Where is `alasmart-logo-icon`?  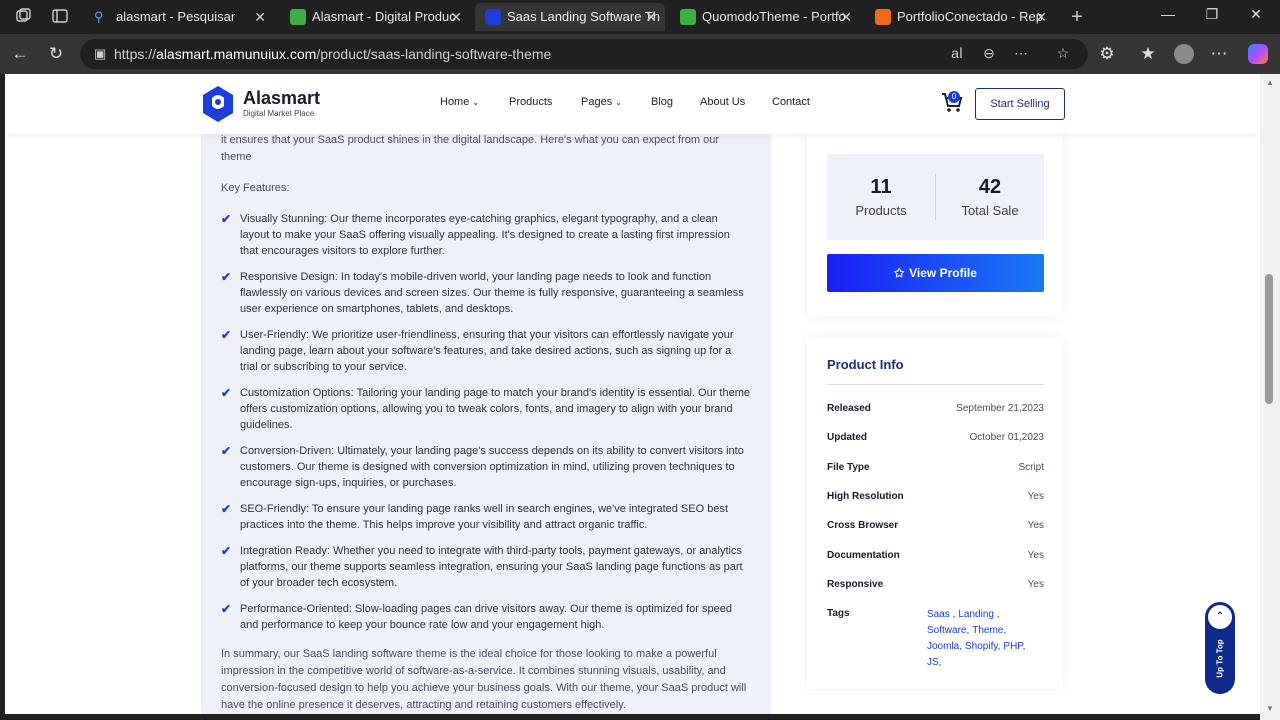 alasmart-logo-icon is located at coordinates (218, 104).